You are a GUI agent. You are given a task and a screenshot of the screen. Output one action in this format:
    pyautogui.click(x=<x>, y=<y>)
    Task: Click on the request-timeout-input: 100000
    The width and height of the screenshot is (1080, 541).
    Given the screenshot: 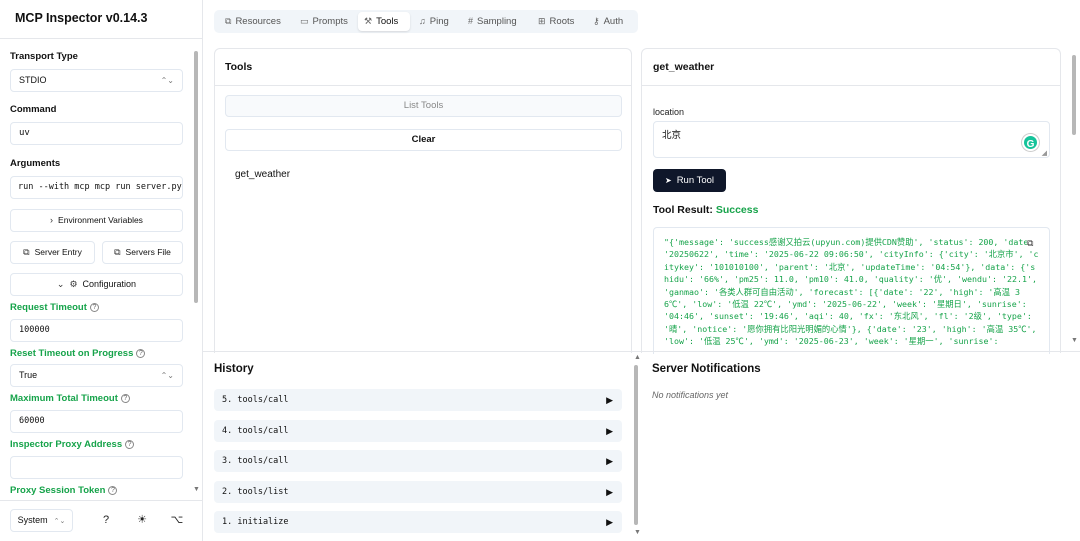 What is the action you would take?
    pyautogui.click(x=96, y=330)
    